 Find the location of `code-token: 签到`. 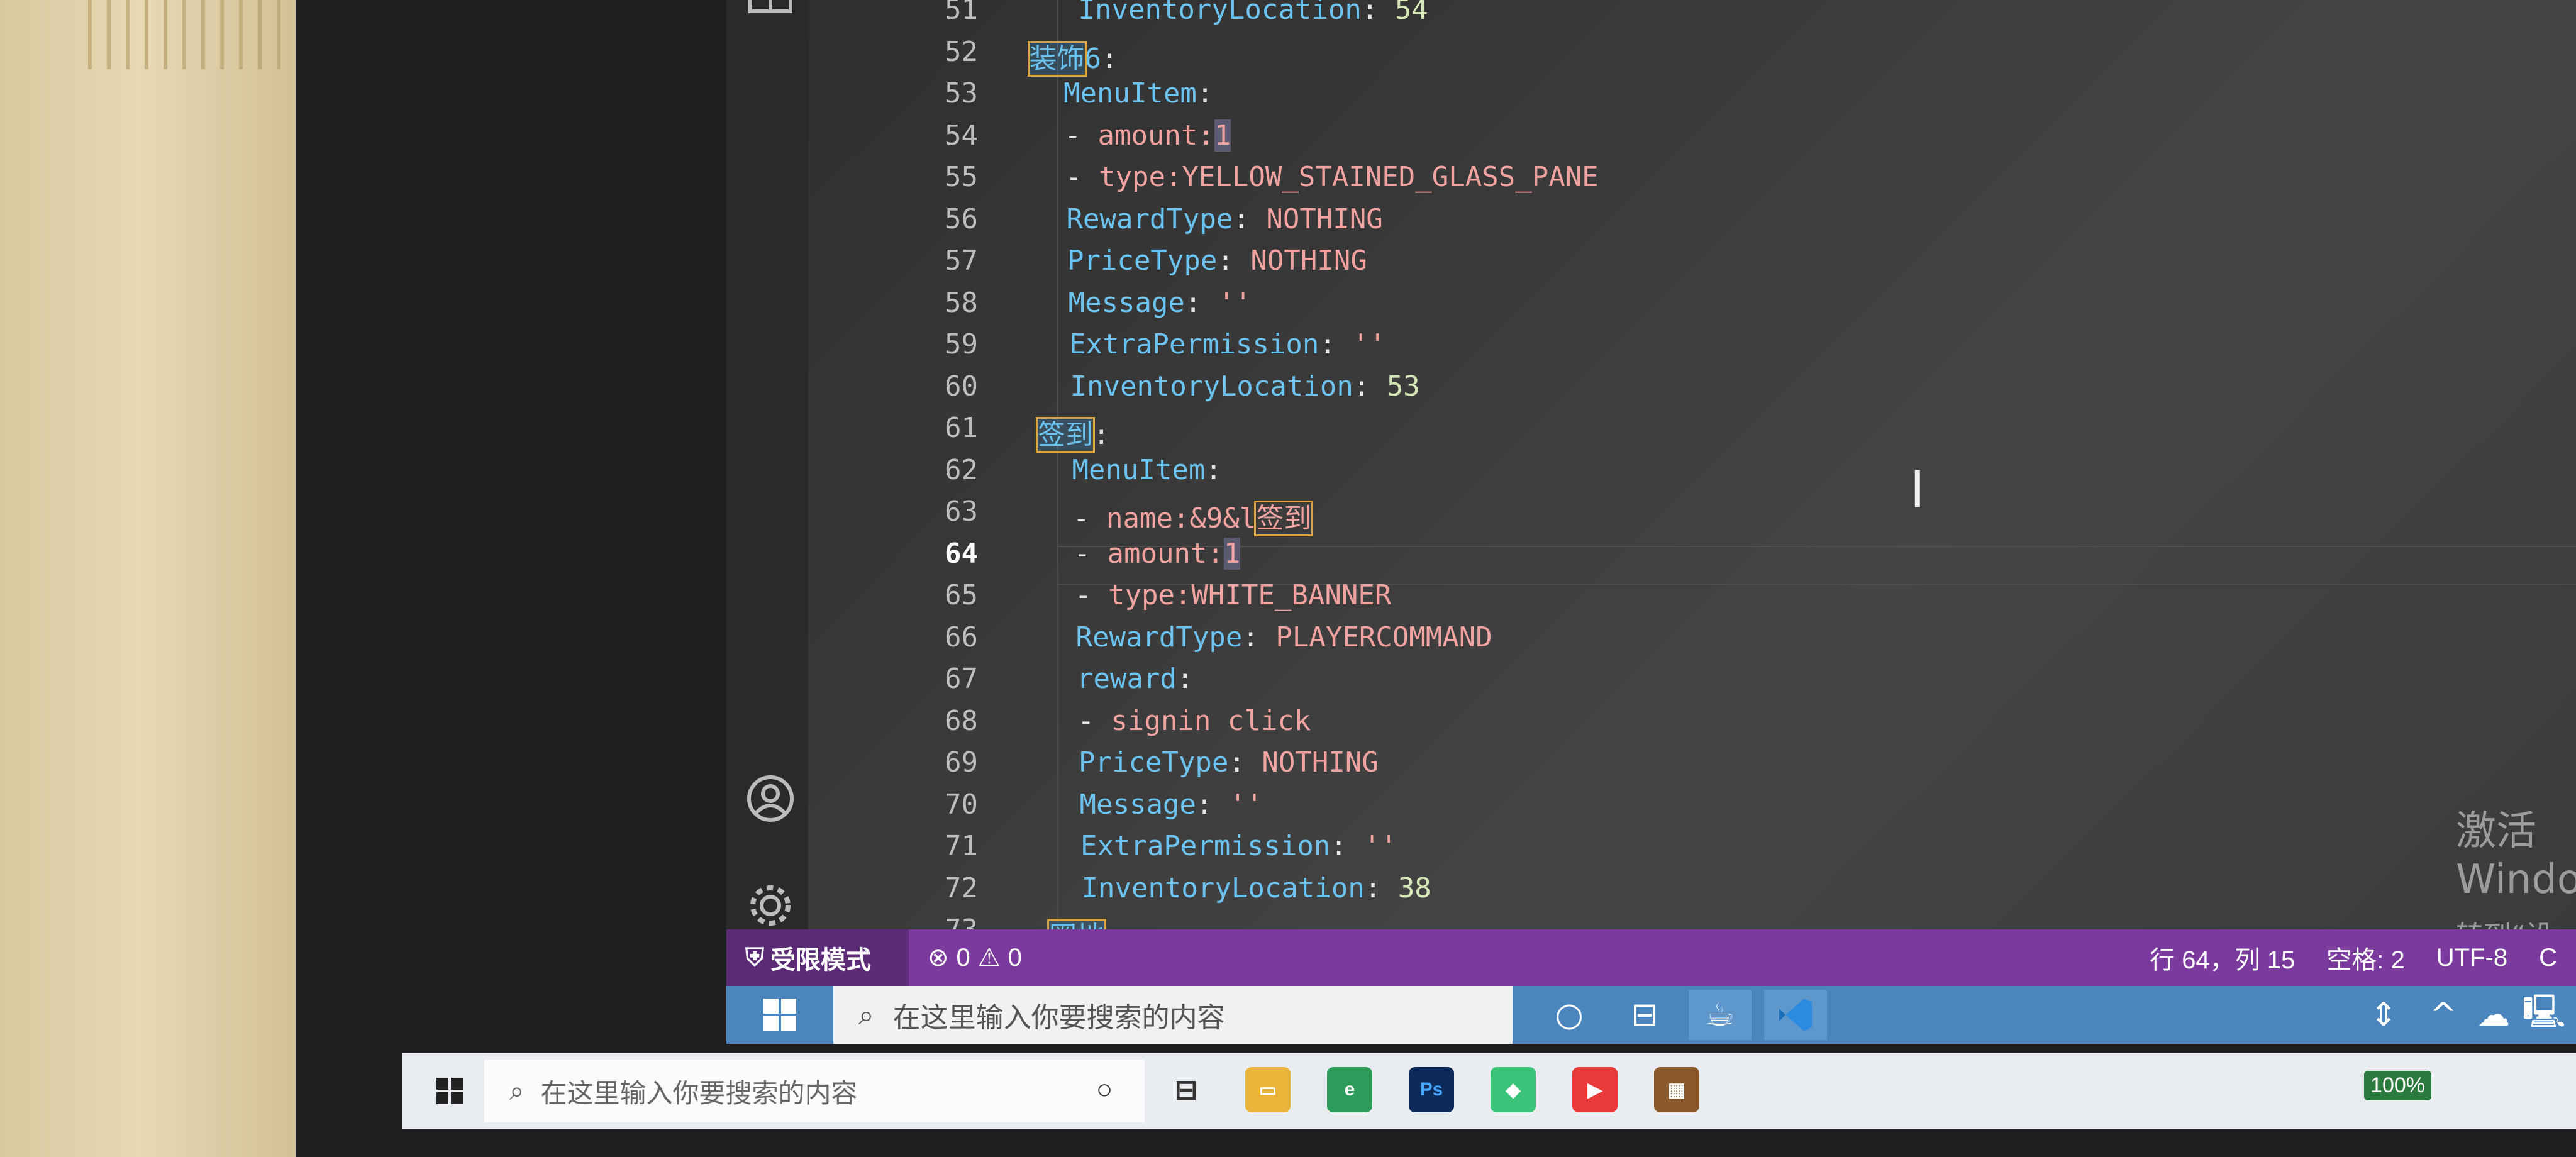

code-token: 签到 is located at coordinates (1065, 435).